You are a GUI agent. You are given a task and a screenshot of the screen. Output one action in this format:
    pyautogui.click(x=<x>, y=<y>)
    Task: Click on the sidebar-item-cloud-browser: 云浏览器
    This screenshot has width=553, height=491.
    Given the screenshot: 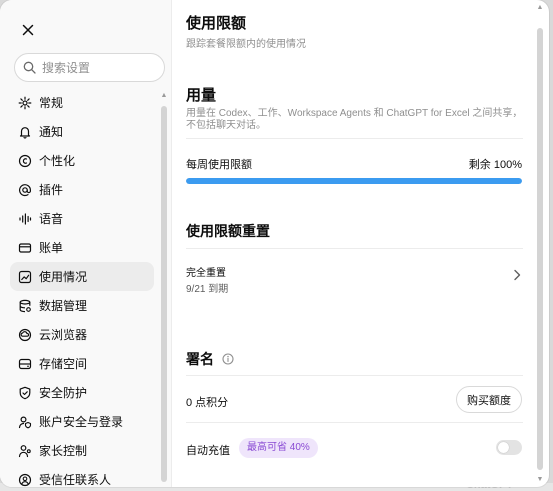 What is the action you would take?
    pyautogui.click(x=82, y=334)
    